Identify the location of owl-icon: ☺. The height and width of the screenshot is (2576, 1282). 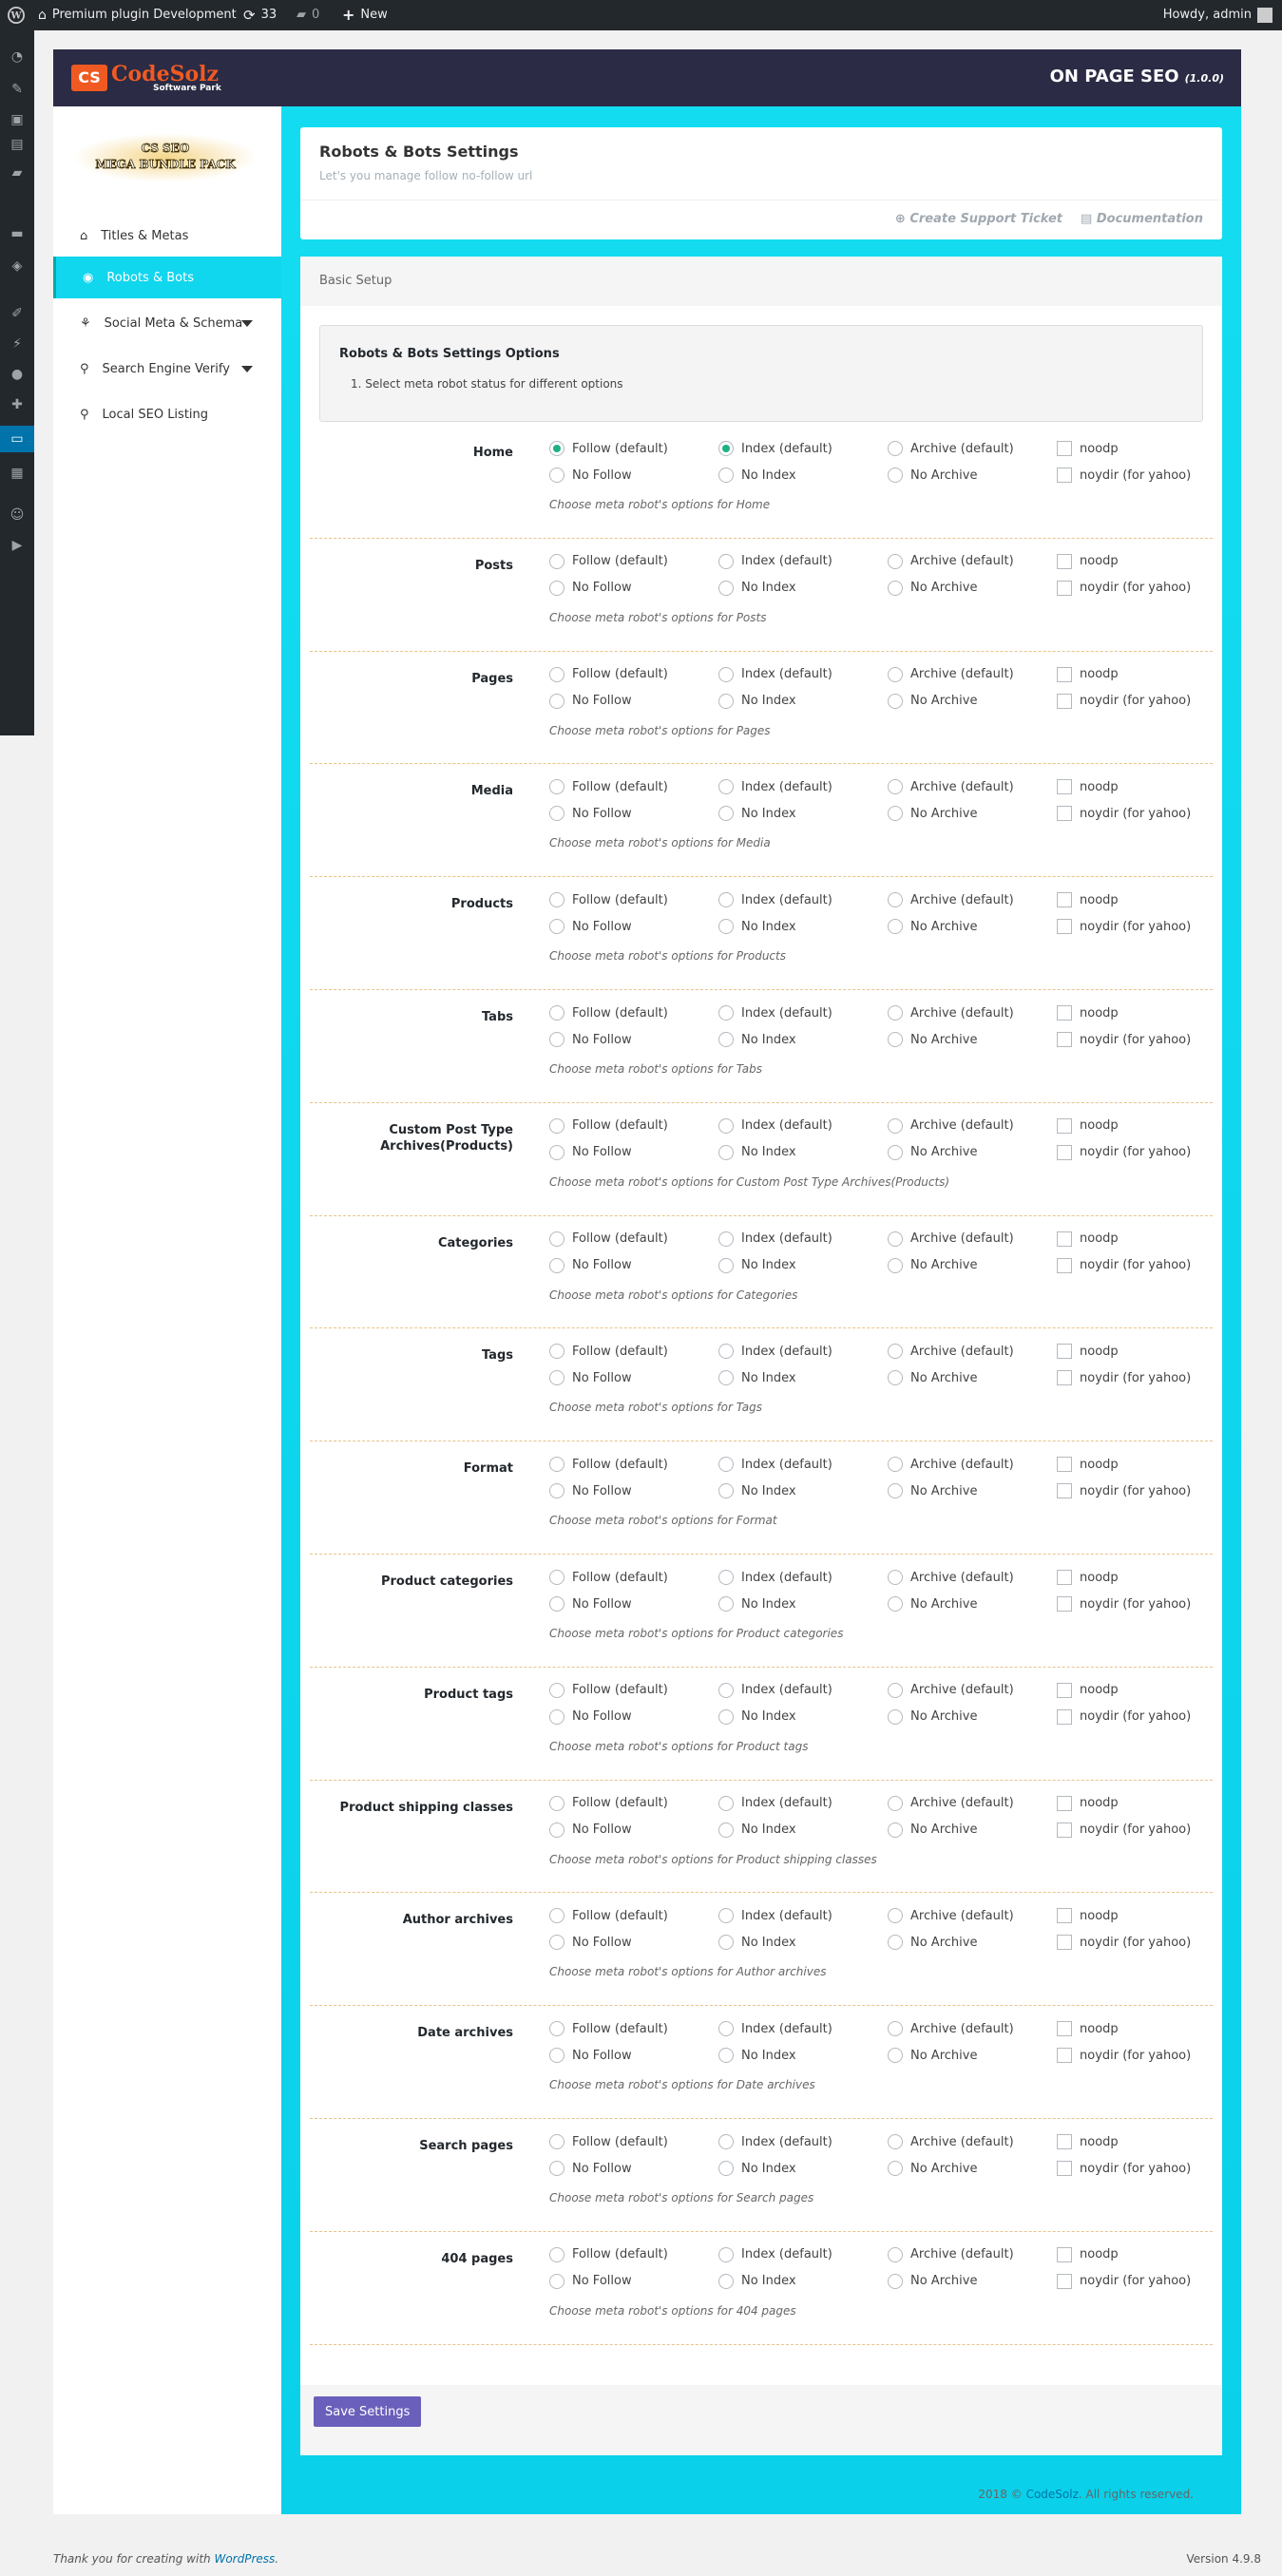
(17, 515).